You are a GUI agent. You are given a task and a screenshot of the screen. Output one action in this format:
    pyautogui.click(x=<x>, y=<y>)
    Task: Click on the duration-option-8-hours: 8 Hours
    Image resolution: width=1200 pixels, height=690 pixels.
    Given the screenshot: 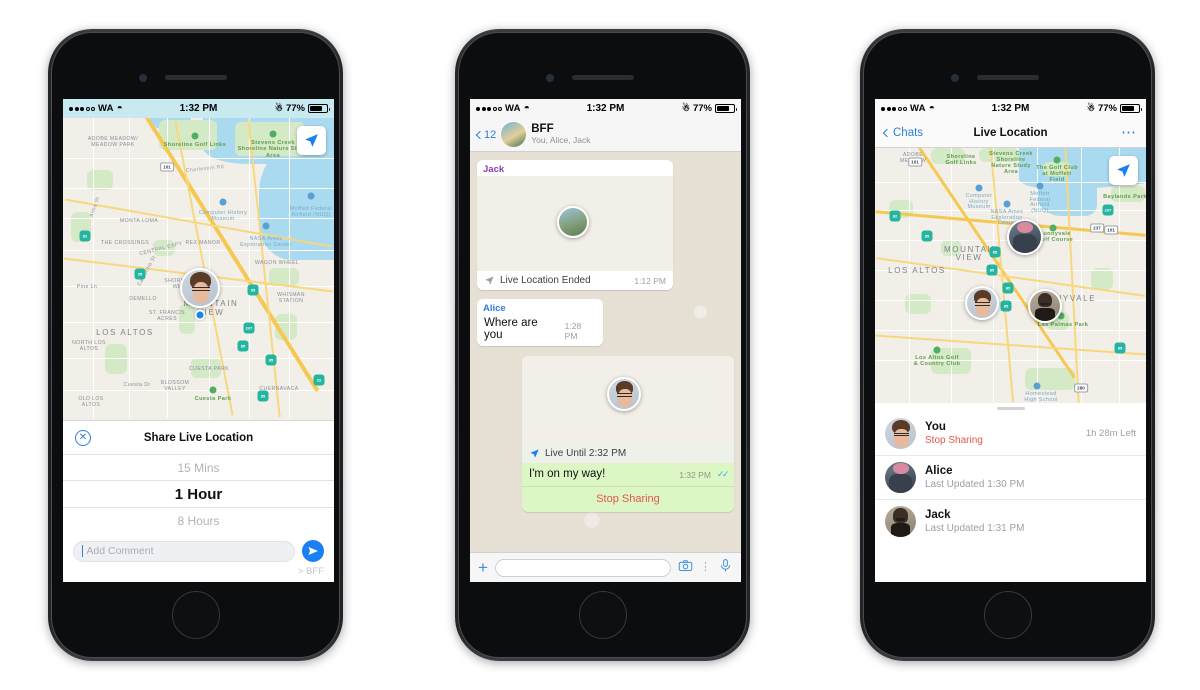 What is the action you would take?
    pyautogui.click(x=198, y=520)
    